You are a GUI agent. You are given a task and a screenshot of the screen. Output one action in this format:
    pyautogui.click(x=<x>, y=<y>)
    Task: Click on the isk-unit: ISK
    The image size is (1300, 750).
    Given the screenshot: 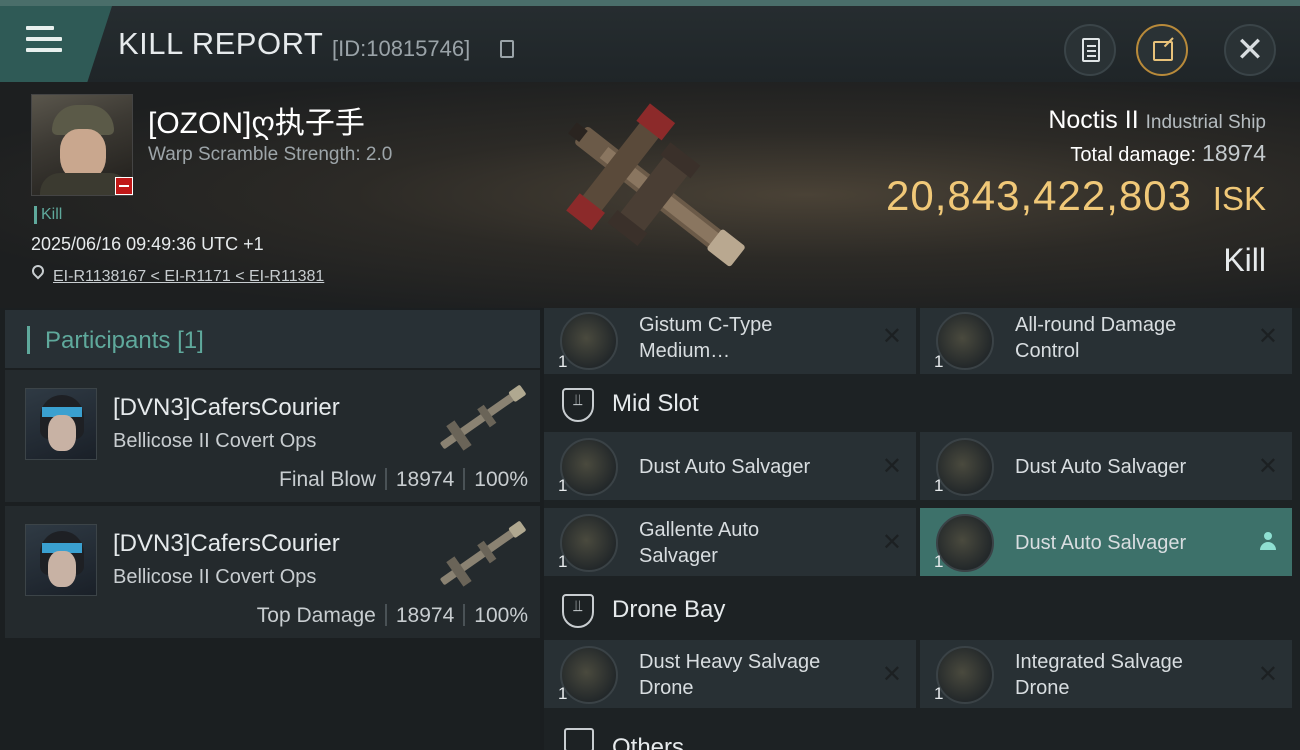 What is the action you would take?
    pyautogui.click(x=1239, y=198)
    